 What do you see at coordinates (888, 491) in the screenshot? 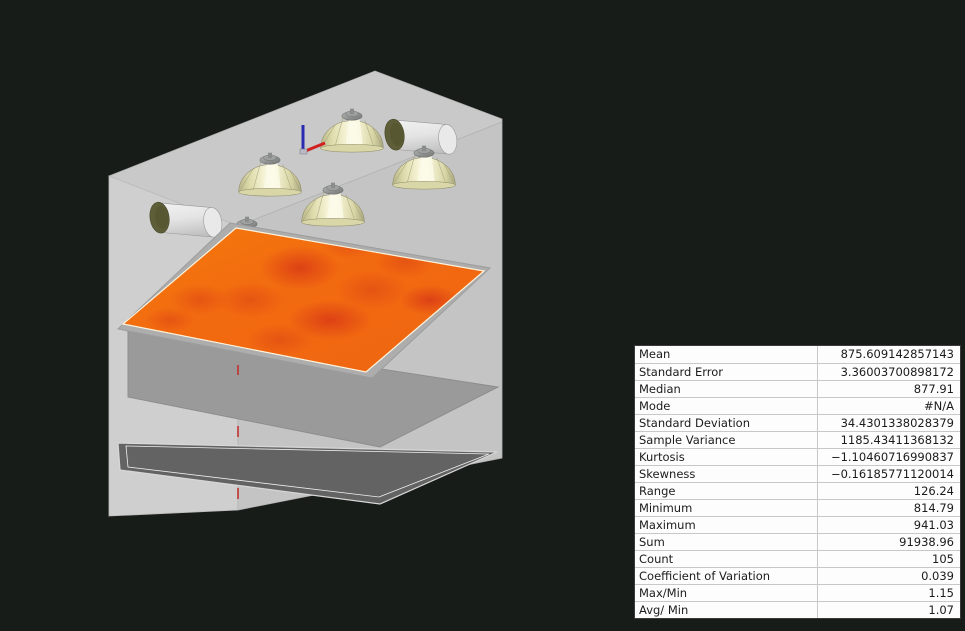
I see `stat-value: 126.24` at bounding box center [888, 491].